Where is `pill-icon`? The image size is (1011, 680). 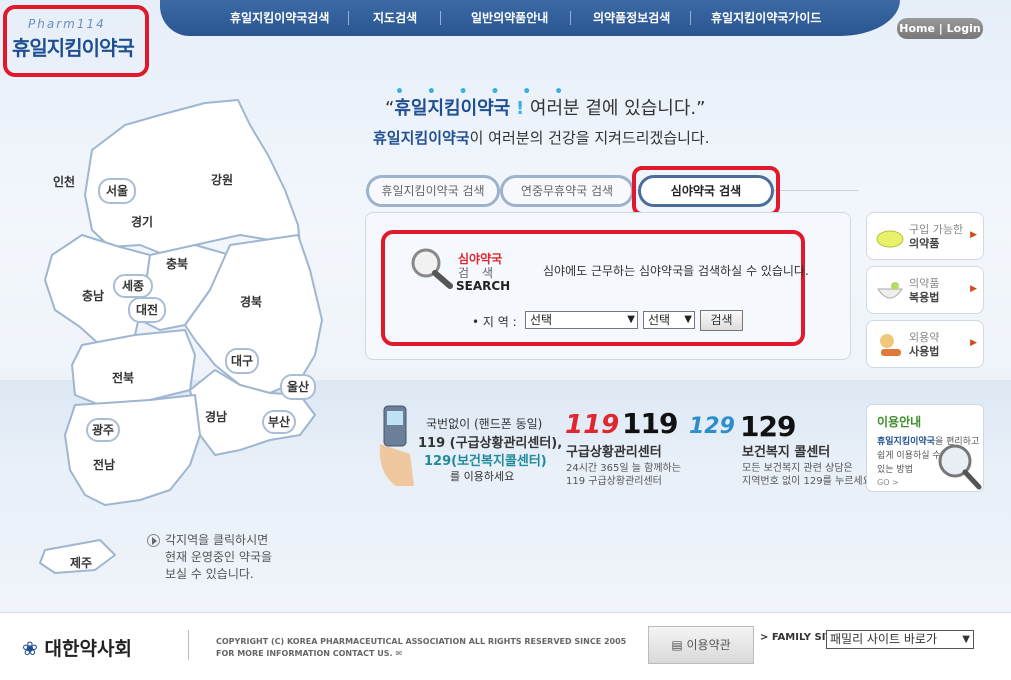 pill-icon is located at coordinates (890, 239).